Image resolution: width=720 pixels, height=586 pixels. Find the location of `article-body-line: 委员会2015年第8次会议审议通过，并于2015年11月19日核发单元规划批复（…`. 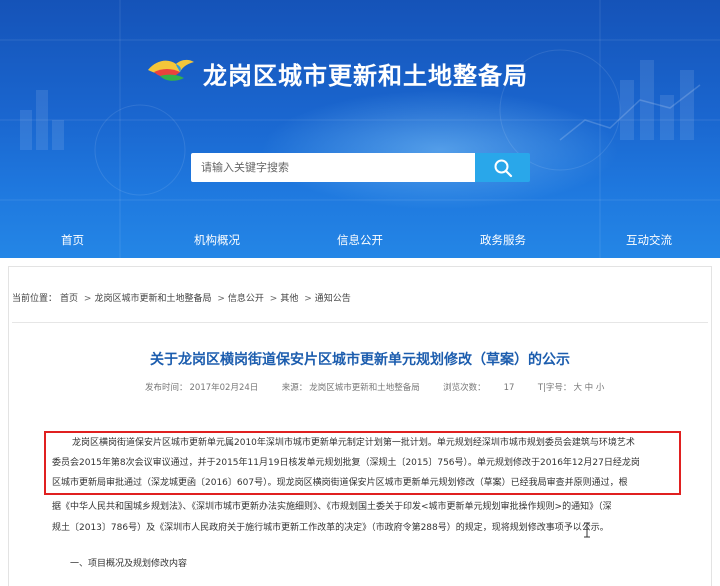

article-body-line: 委员会2015年第8次会议审议通过，并于2015年11月19日核发单元规划批复（… is located at coordinates (346, 463).